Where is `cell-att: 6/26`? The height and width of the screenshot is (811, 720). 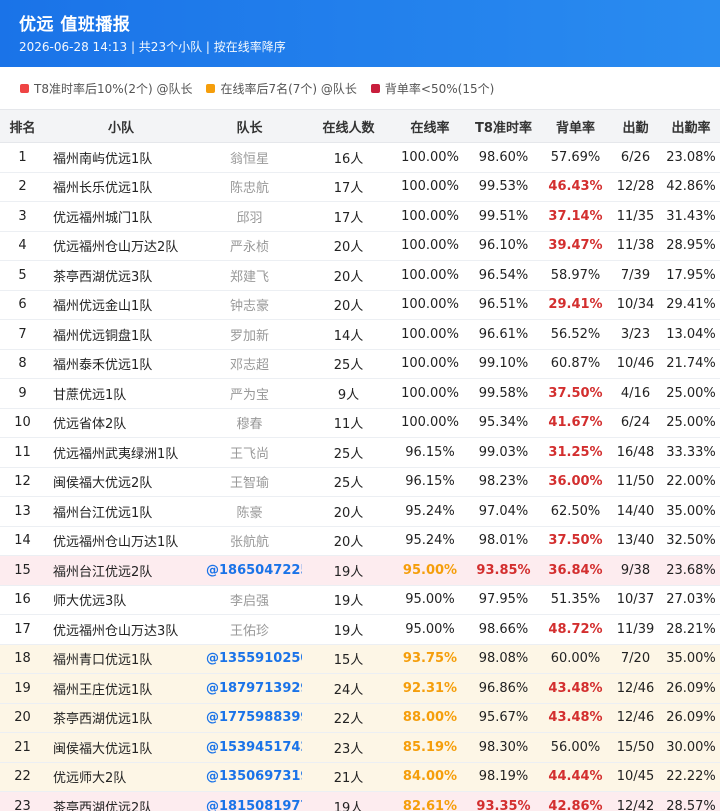
cell-att: 6/26 is located at coordinates (635, 157).